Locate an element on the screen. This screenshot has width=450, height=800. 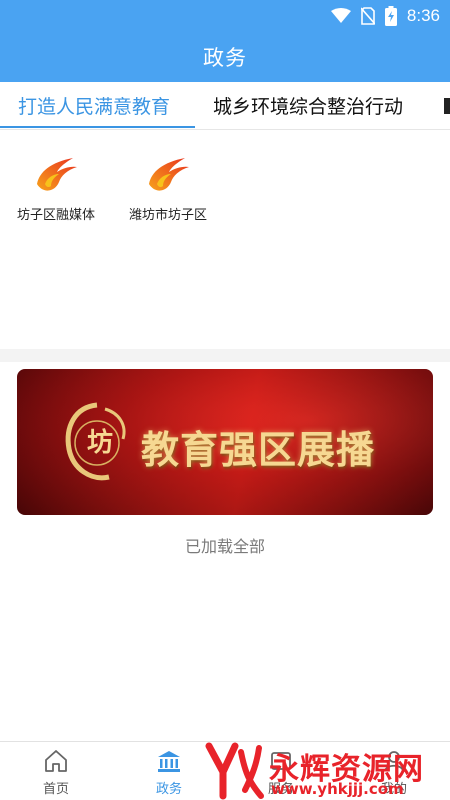
source-name: 坊子区融媒体 is located at coordinates (55, 215).